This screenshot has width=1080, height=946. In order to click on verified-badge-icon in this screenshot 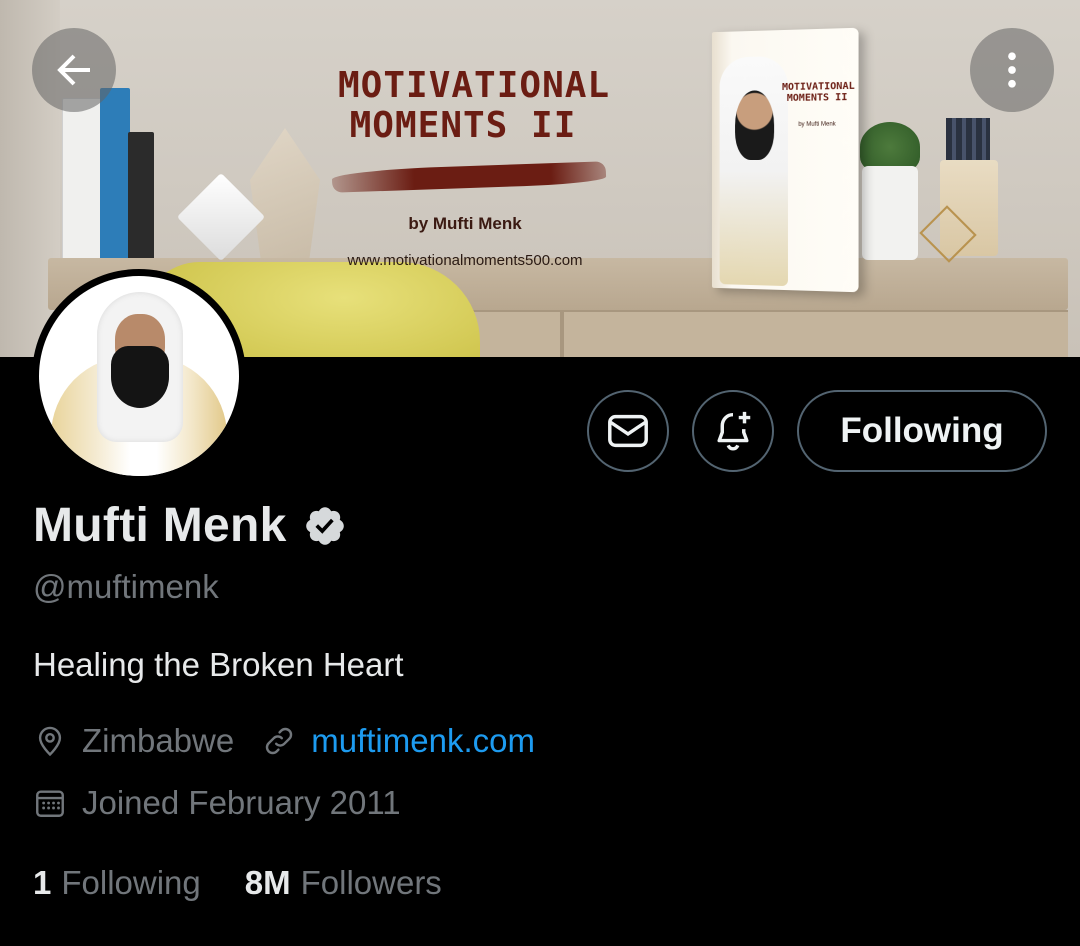, I will do `click(325, 526)`.